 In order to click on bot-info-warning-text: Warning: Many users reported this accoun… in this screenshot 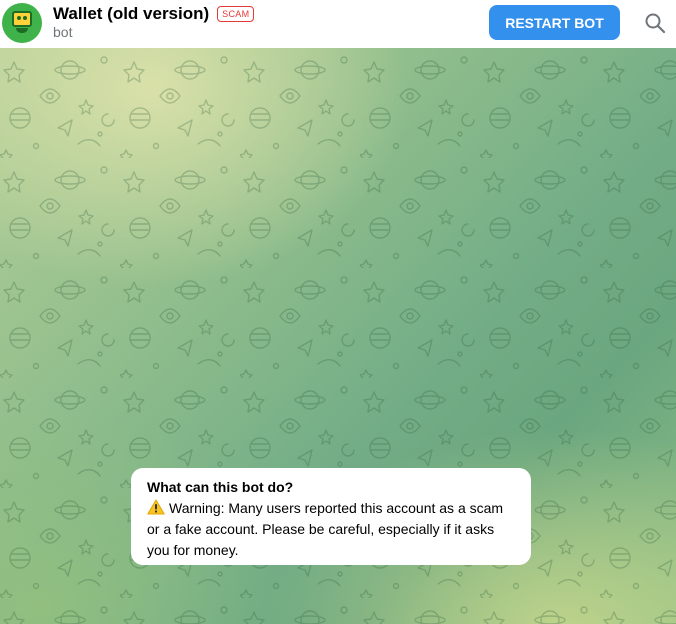, I will do `click(325, 529)`.